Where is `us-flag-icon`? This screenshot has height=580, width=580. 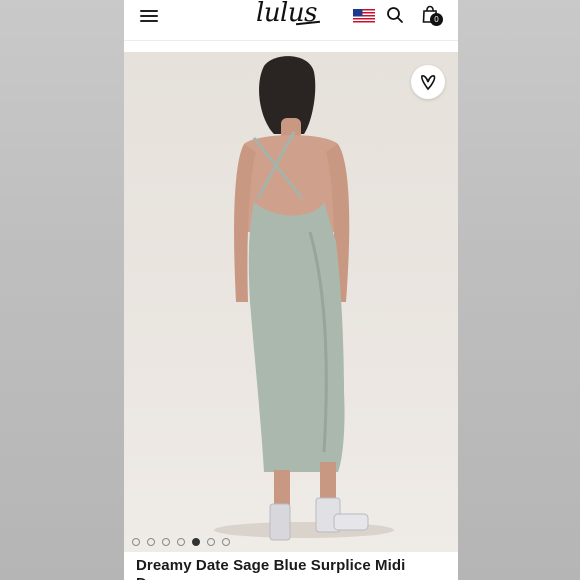
us-flag-icon is located at coordinates (364, 16).